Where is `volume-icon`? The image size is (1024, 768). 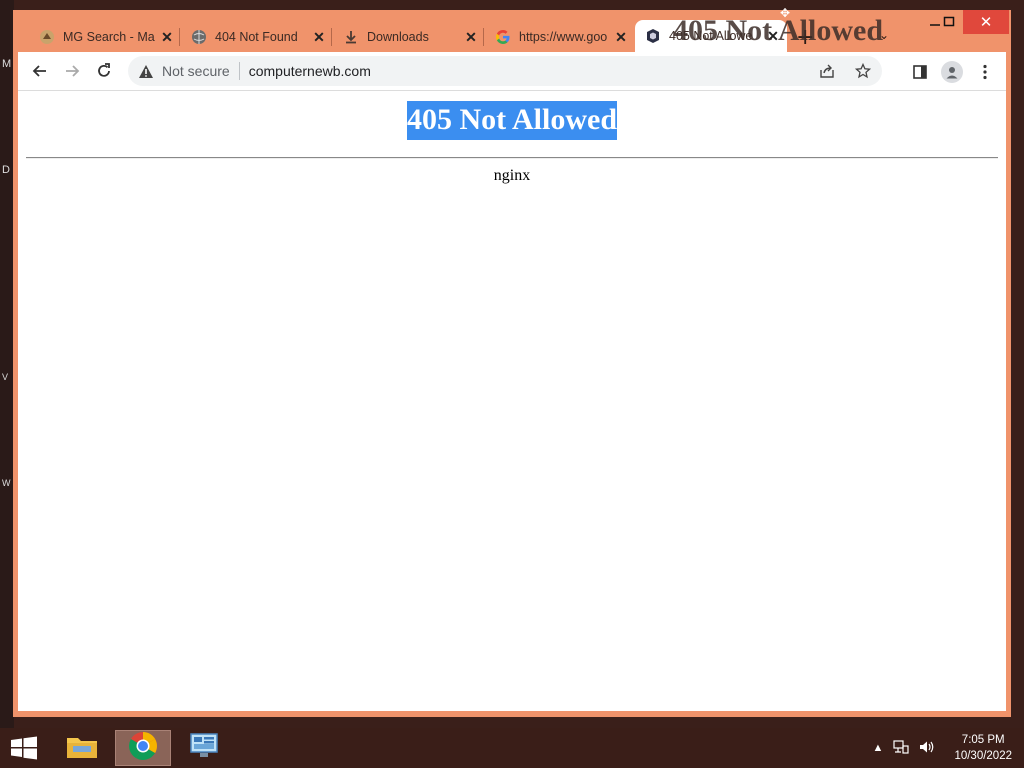 volume-icon is located at coordinates (927, 748).